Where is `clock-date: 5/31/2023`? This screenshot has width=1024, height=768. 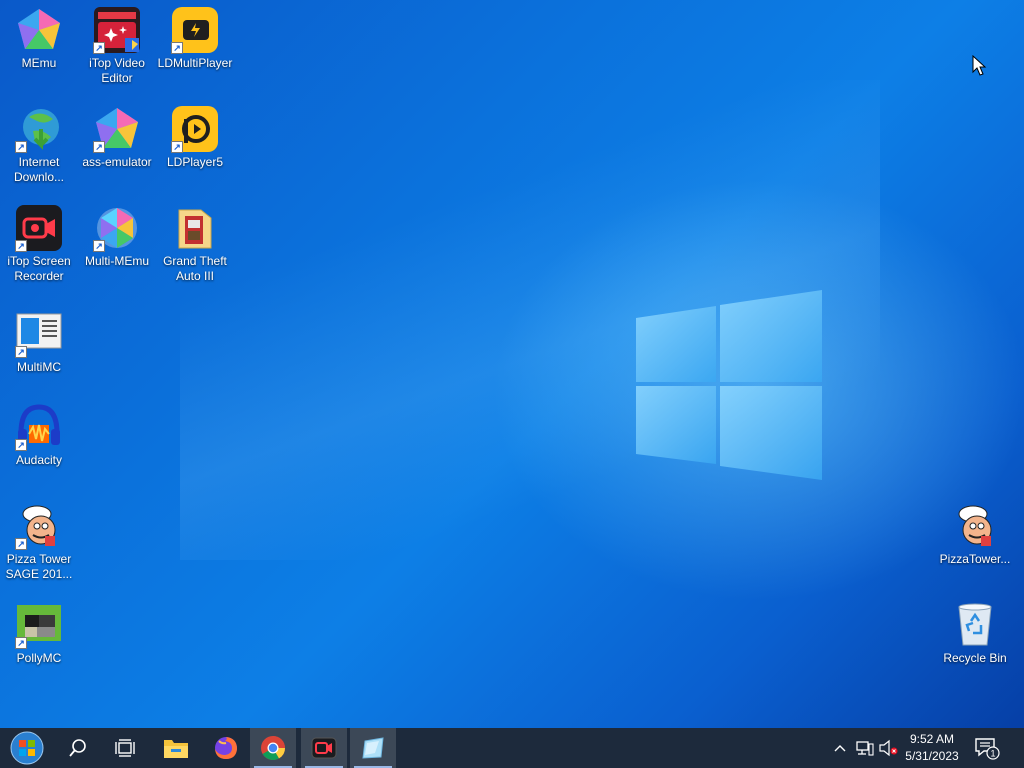 clock-date: 5/31/2023 is located at coordinates (932, 756).